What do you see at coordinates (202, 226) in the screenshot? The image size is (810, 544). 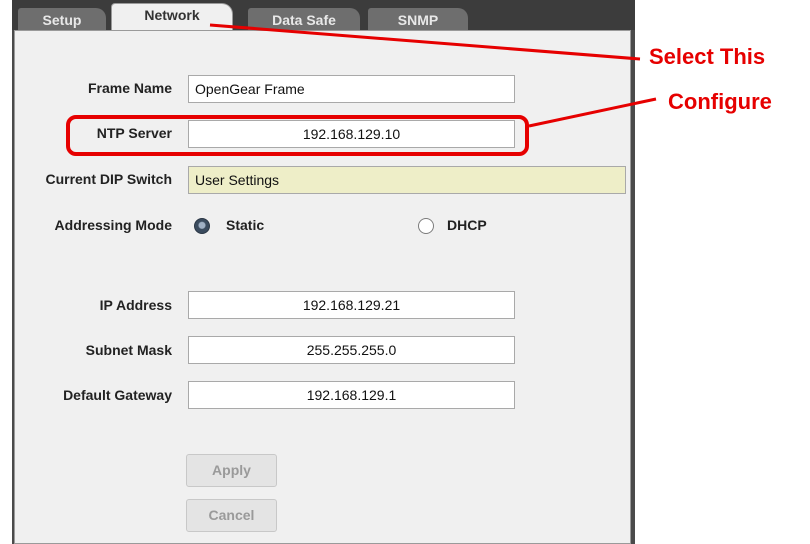 I see `static-radio` at bounding box center [202, 226].